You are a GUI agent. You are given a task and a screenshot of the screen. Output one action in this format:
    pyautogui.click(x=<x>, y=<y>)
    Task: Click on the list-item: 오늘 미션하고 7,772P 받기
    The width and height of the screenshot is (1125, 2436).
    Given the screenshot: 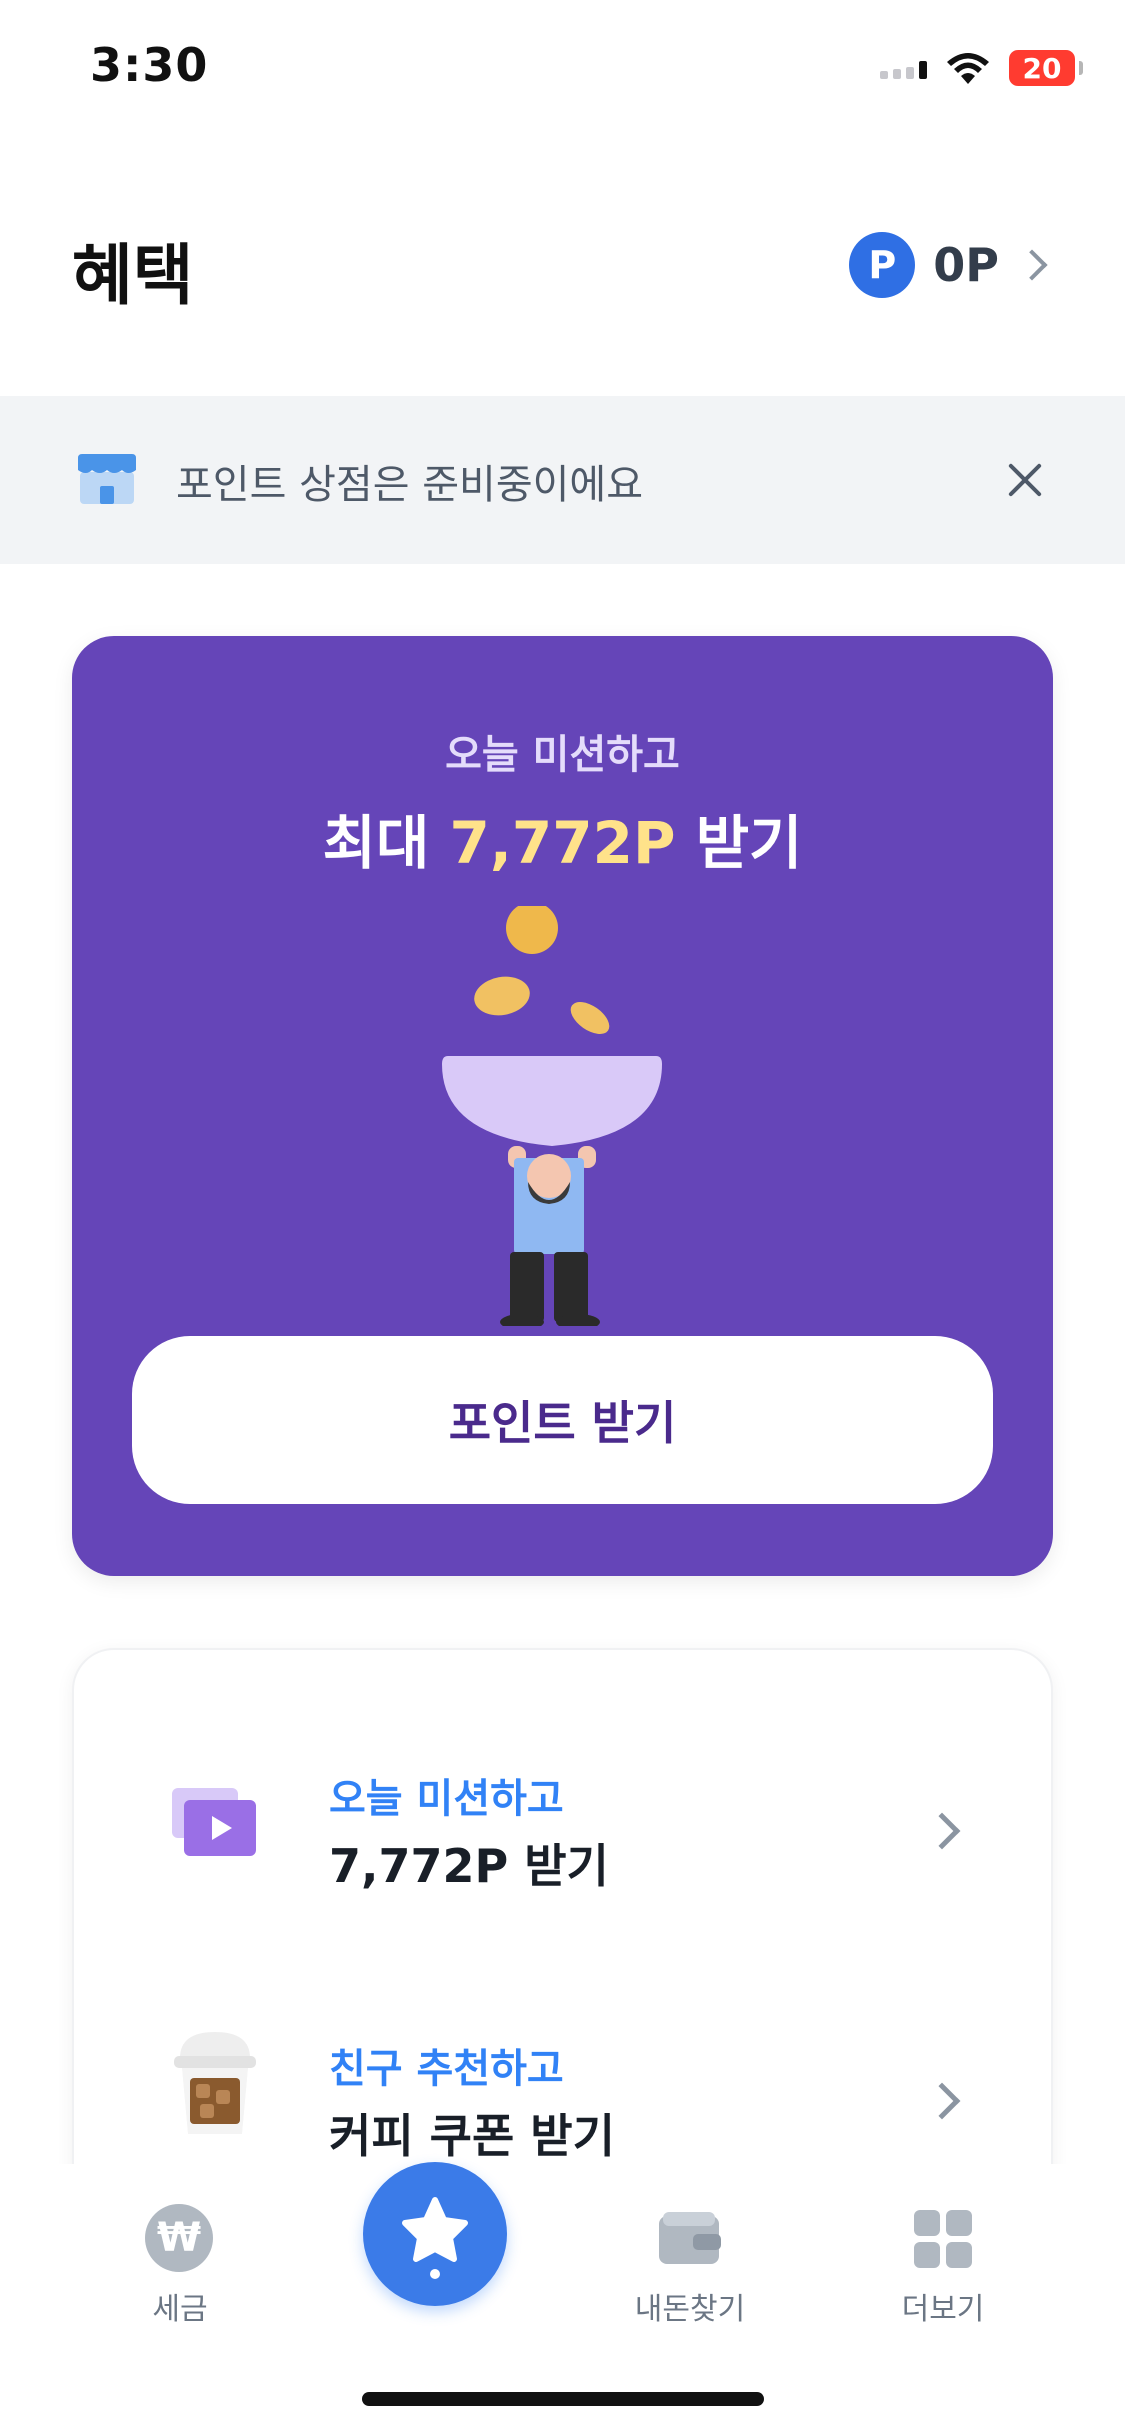 What is the action you would take?
    pyautogui.click(x=562, y=1810)
    